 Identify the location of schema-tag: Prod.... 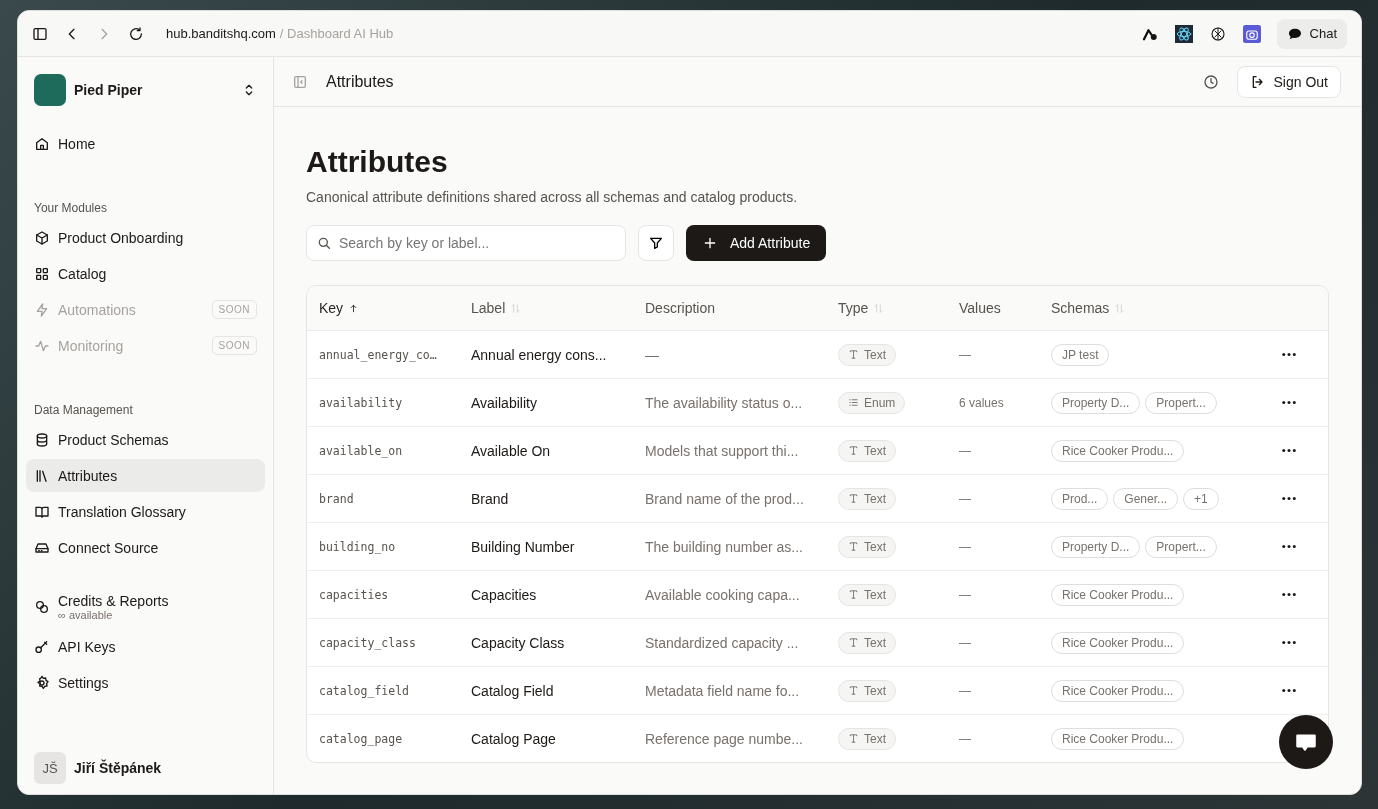
(1080, 498).